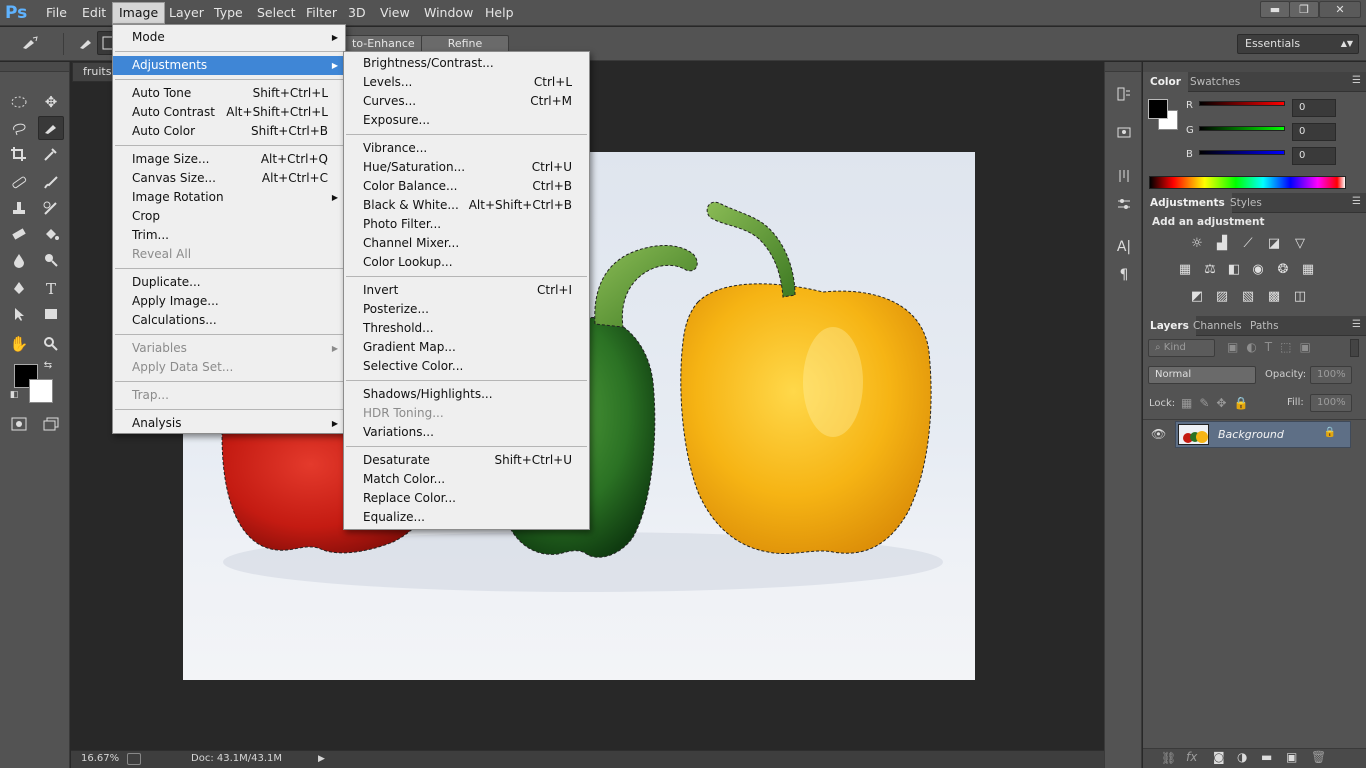  What do you see at coordinates (1124, 179) in the screenshot?
I see `brush-panel-icon` at bounding box center [1124, 179].